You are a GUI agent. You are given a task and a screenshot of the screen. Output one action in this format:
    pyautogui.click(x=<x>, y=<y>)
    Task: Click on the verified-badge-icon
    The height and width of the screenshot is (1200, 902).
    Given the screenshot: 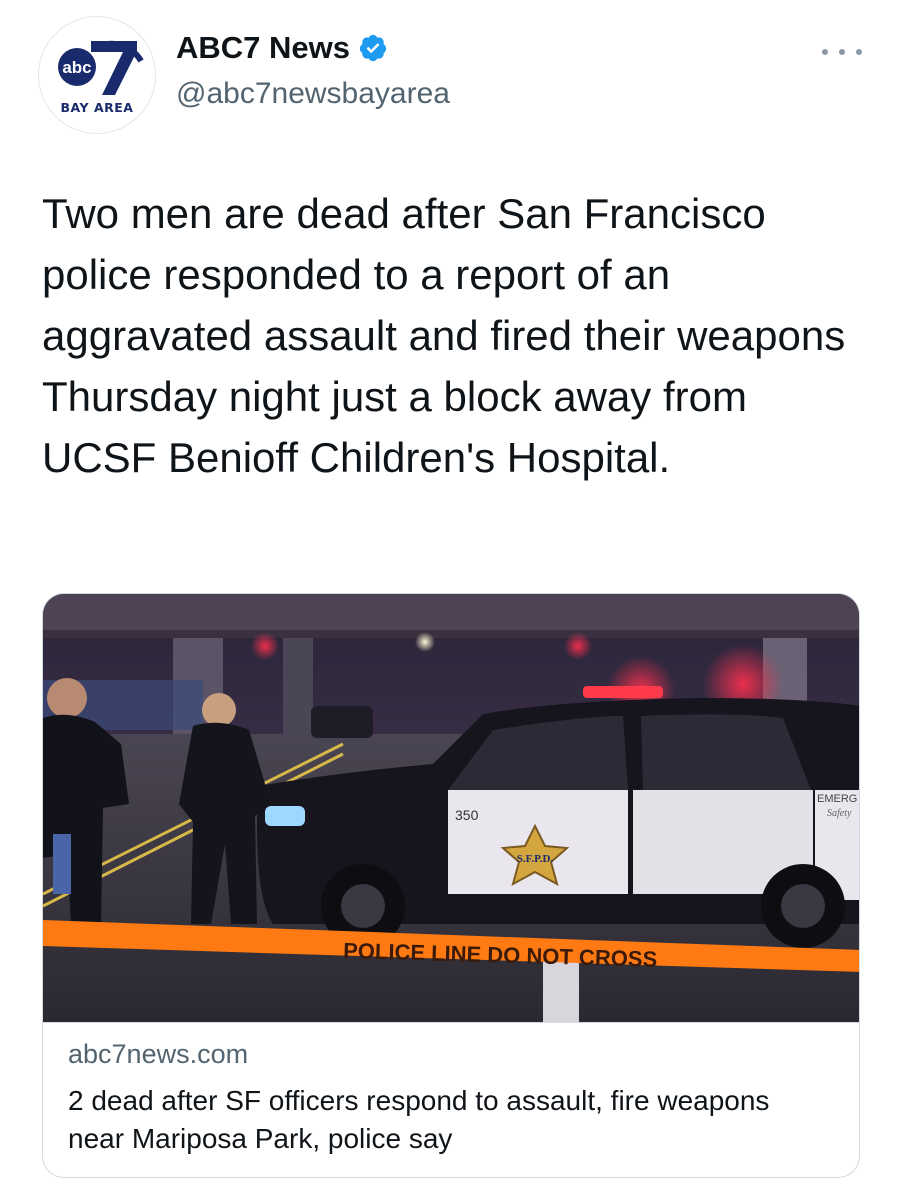 What is the action you would take?
    pyautogui.click(x=373, y=48)
    